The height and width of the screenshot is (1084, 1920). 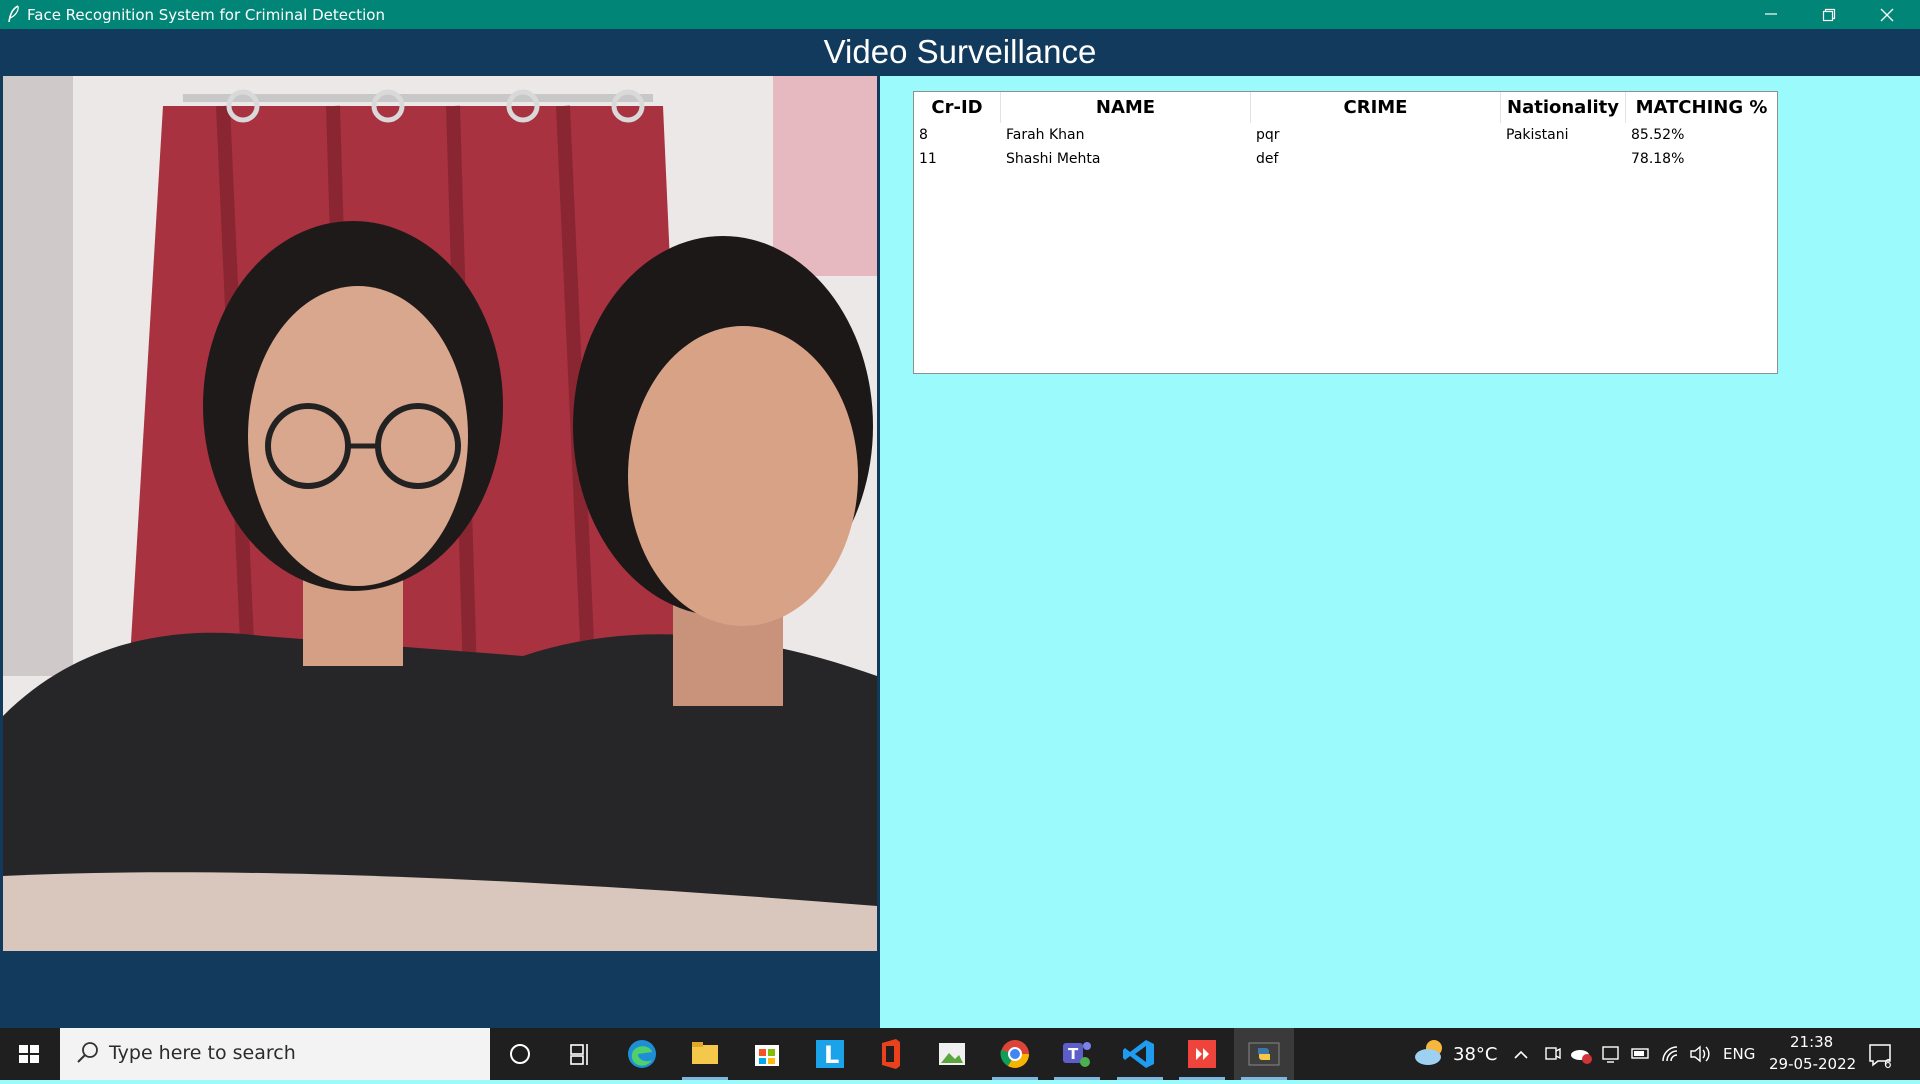 I want to click on table-row: 8 Farah Khan pqr Pakistani 85.52%, so click(x=1345, y=136).